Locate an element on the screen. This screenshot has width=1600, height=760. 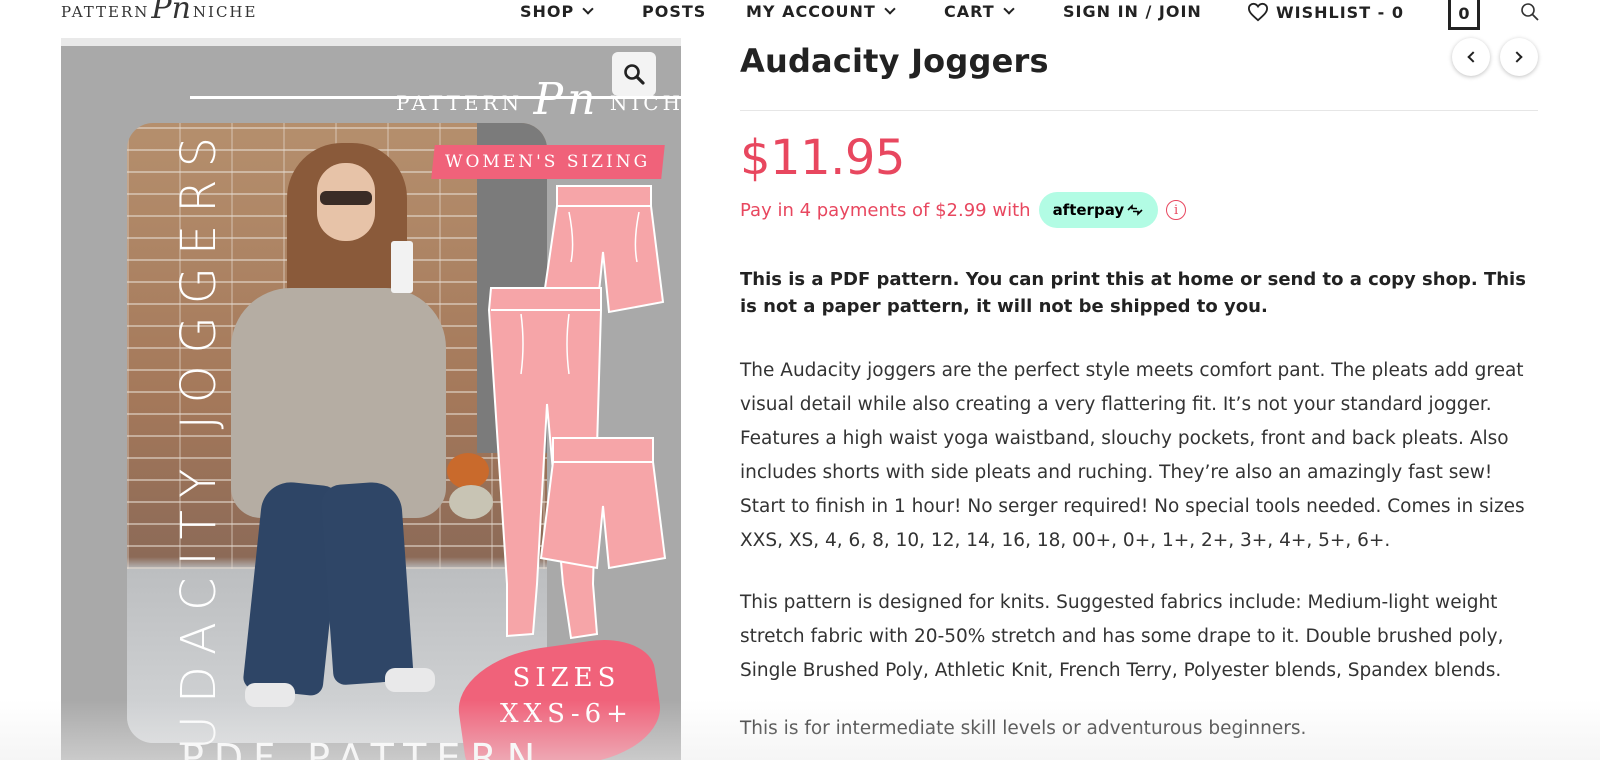
image-rule is located at coordinates (435, 97).